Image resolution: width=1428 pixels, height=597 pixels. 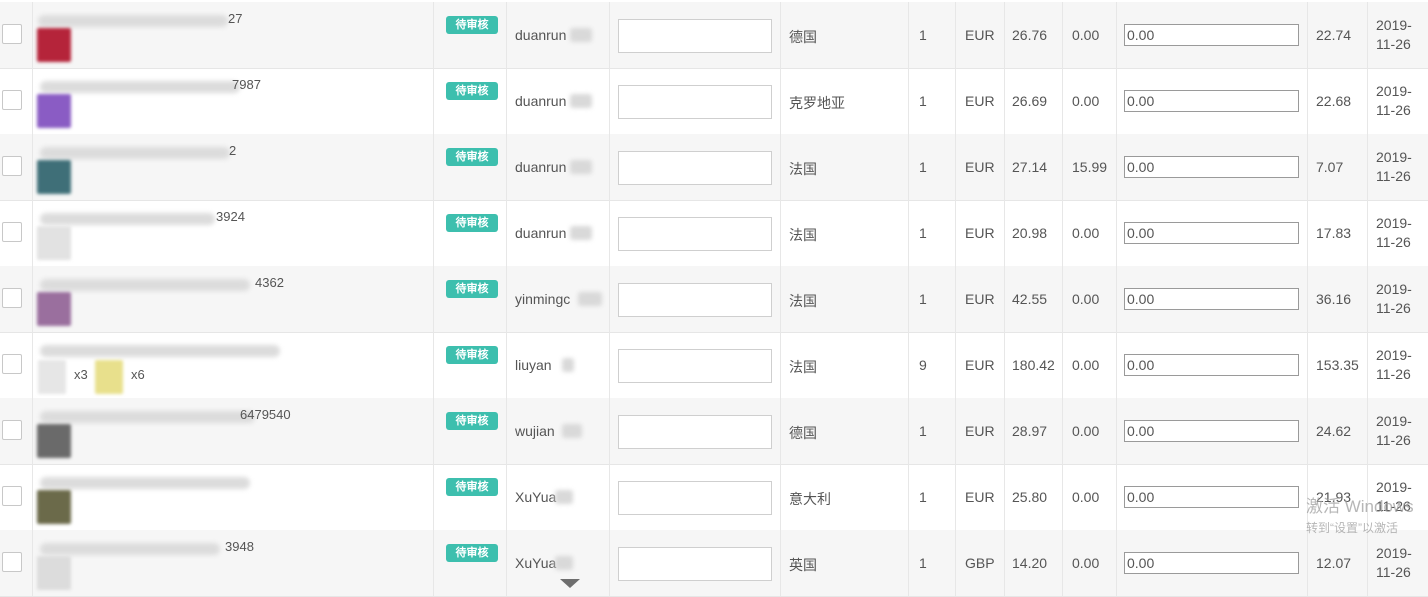 I want to click on profit: 7.07, so click(x=1330, y=167).